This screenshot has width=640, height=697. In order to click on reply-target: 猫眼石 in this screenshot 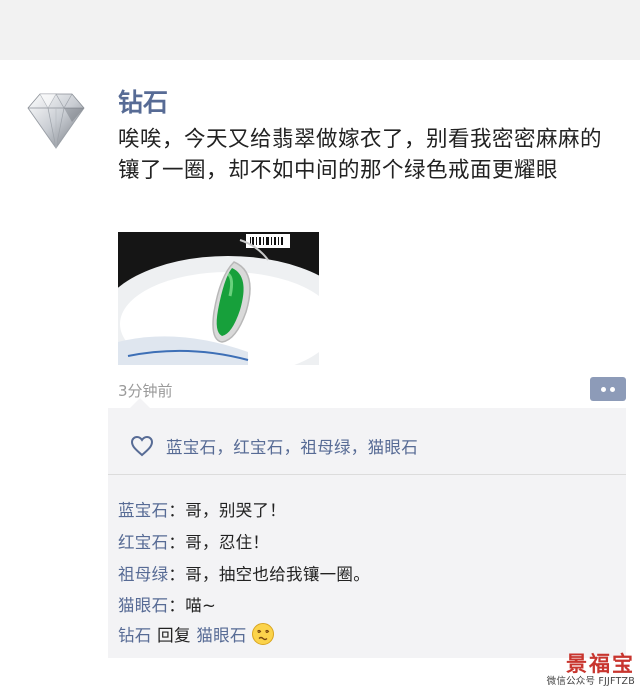, I will do `click(221, 635)`.